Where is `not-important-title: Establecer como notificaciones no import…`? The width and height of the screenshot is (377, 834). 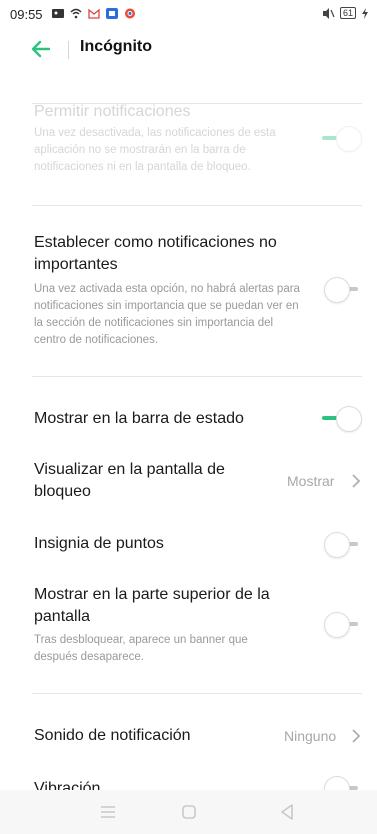
not-important-title: Establecer como notificaciones no import… is located at coordinates (155, 253).